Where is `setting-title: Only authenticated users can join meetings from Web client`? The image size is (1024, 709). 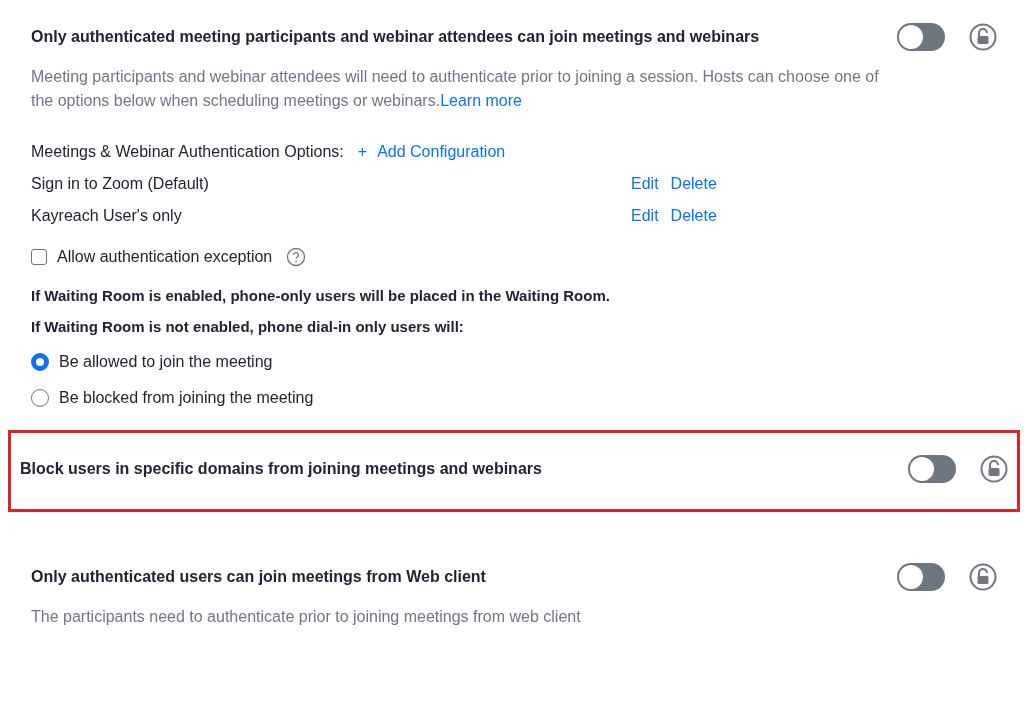 setting-title: Only authenticated users can join meetings from Web client is located at coordinates (259, 577).